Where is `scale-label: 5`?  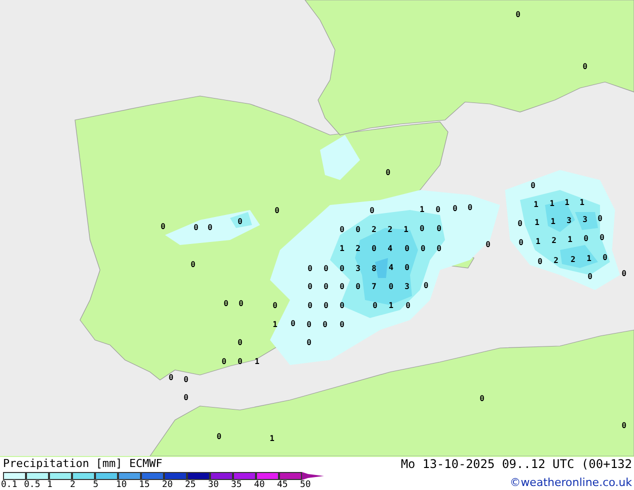
scale-label: 5 is located at coordinates (95, 485).